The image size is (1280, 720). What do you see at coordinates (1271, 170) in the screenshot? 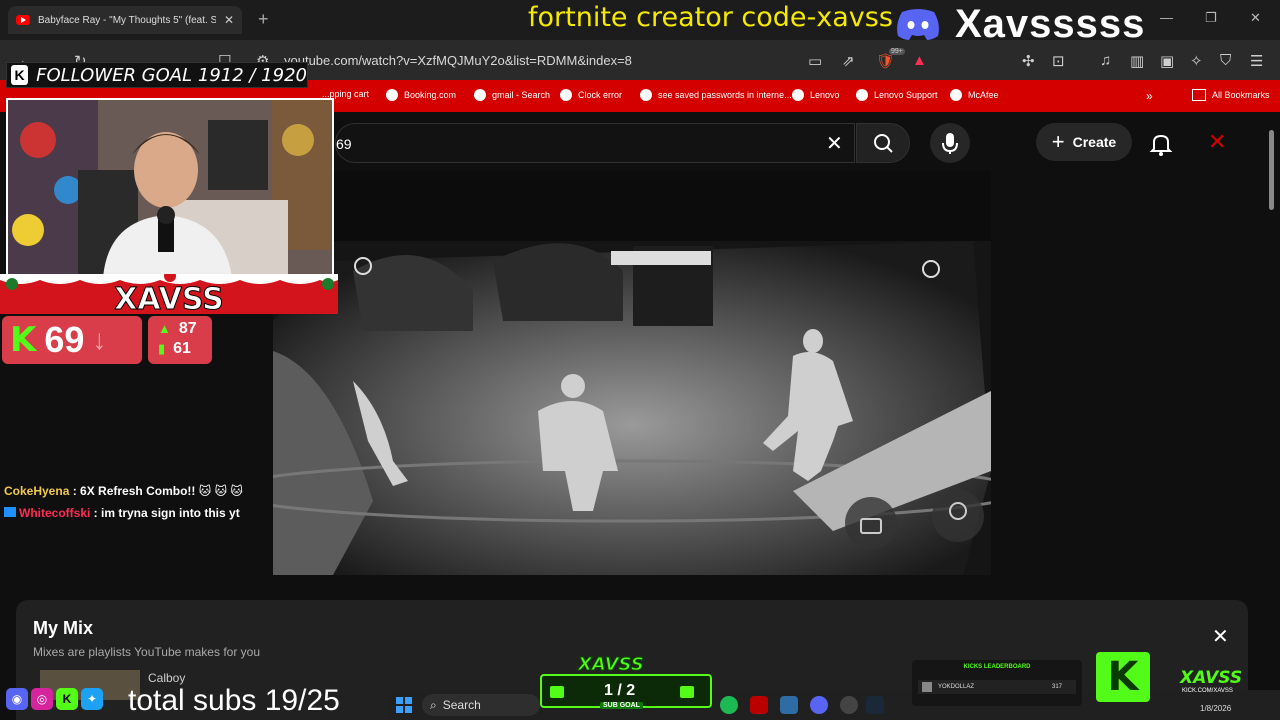
I see `scrollbar-thumb` at bounding box center [1271, 170].